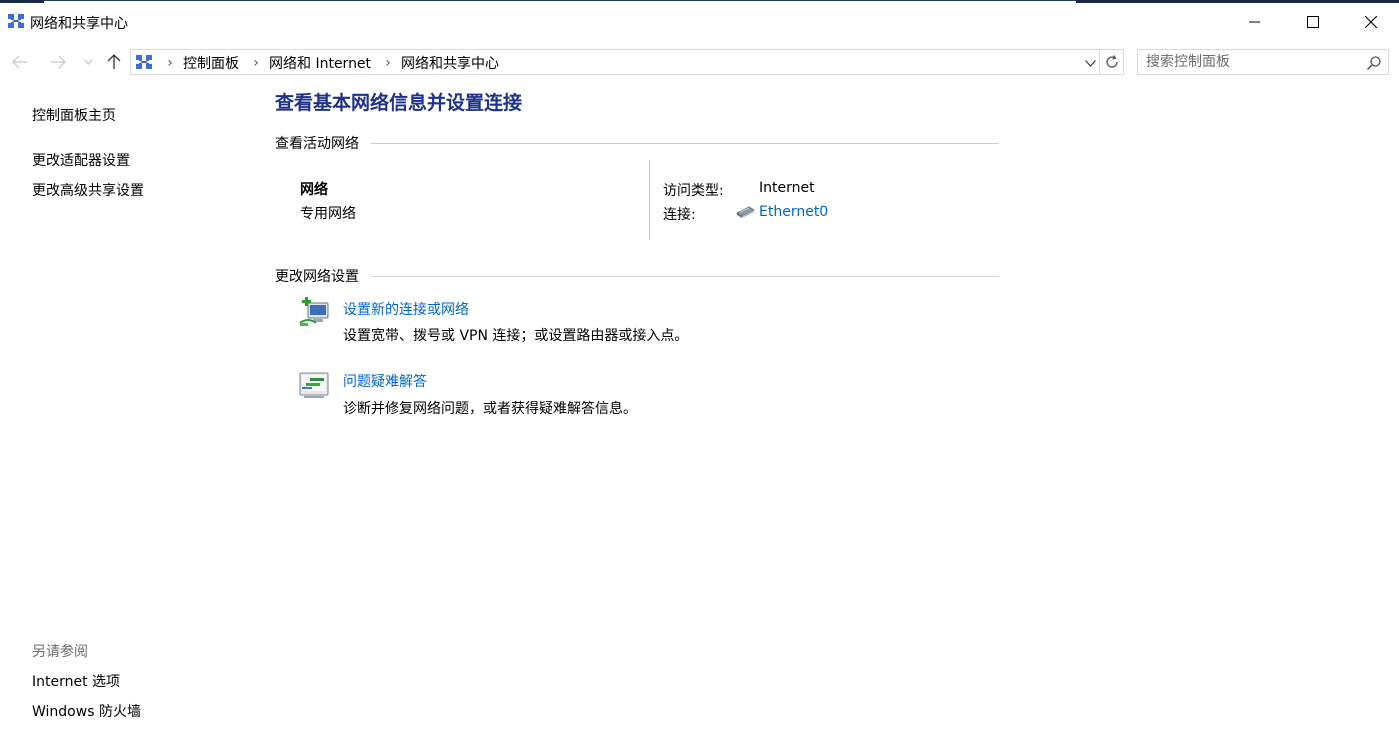  Describe the element at coordinates (699, 22) in the screenshot. I see `title-bar: 网络和共享中心` at that location.